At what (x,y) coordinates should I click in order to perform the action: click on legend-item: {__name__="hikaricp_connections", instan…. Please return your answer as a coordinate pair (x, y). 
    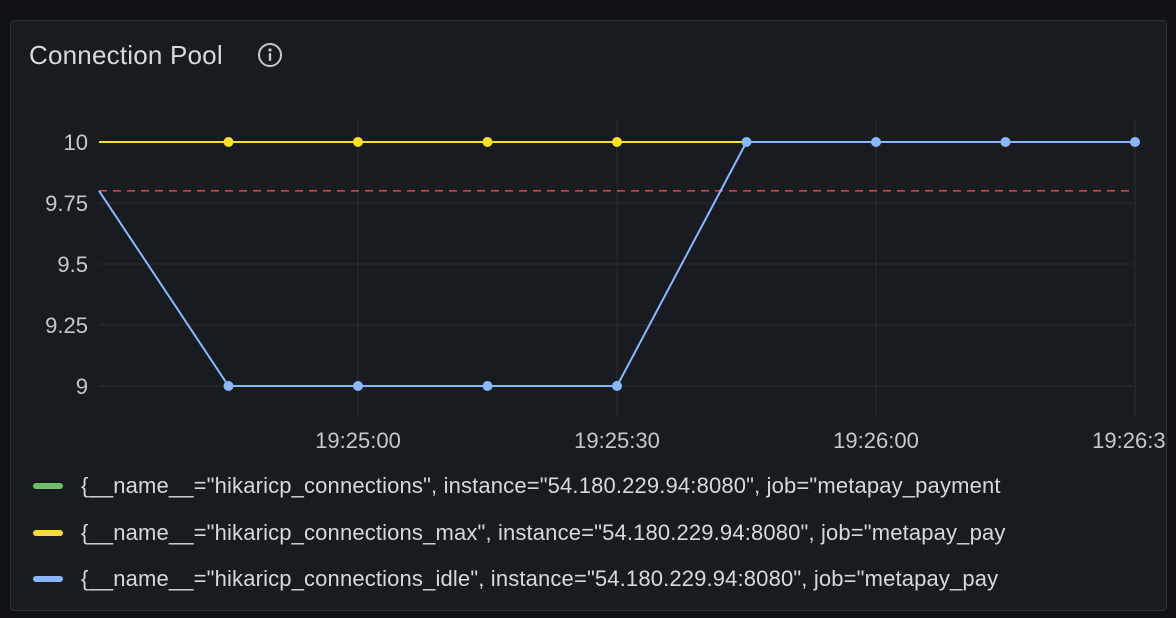
    Looking at the image, I should click on (593, 486).